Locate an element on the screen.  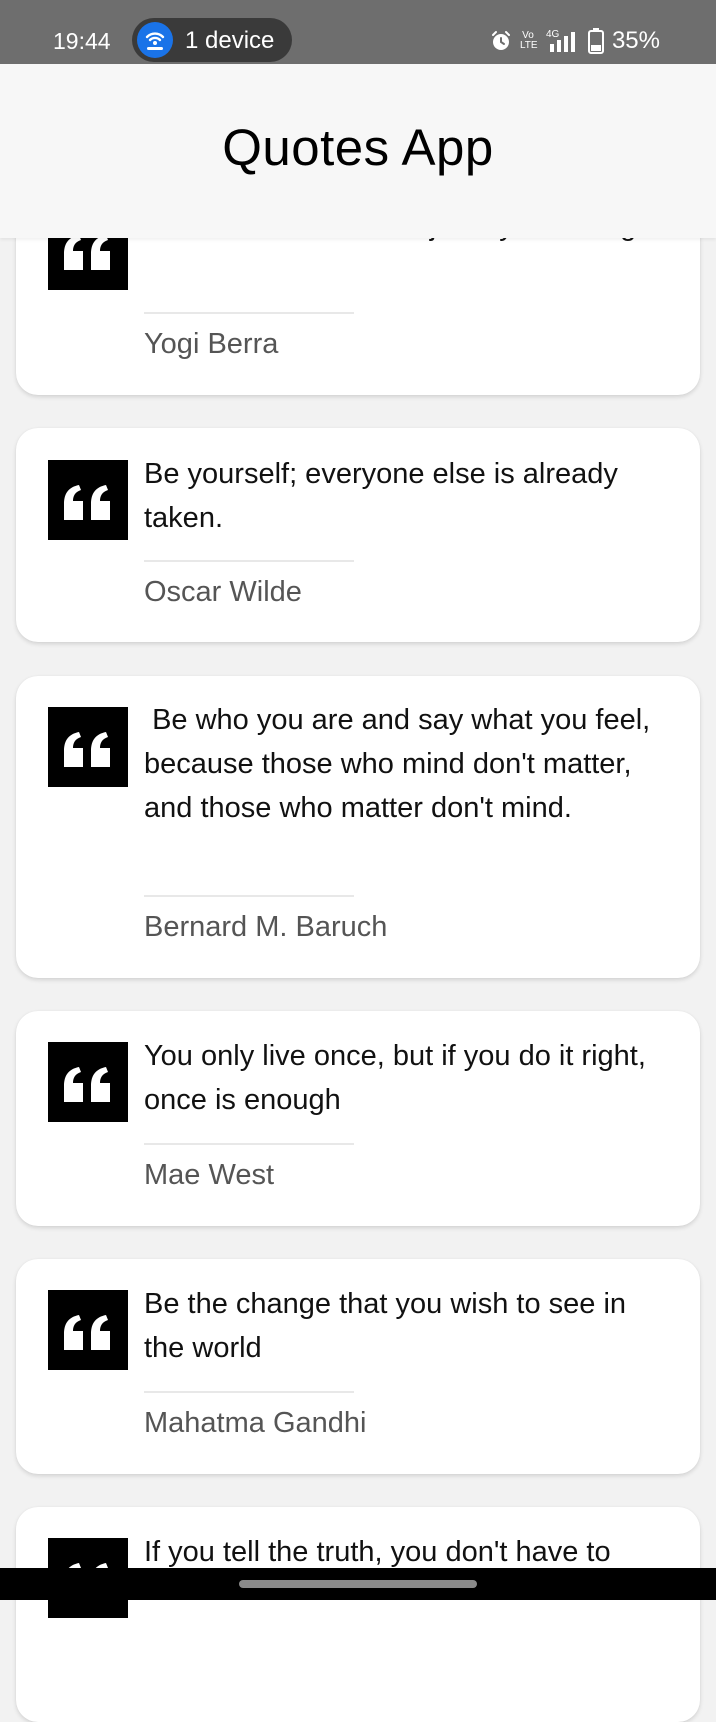
battery-percent: 35% is located at coordinates (635, 40).